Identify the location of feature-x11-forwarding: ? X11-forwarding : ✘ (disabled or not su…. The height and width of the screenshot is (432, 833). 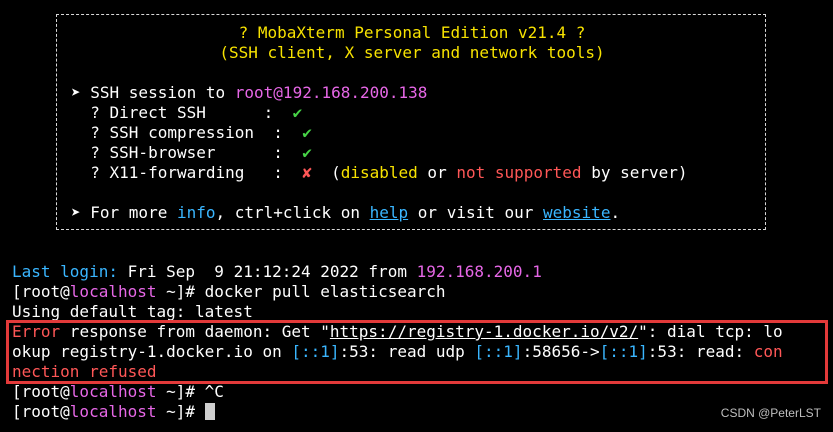
(379, 173).